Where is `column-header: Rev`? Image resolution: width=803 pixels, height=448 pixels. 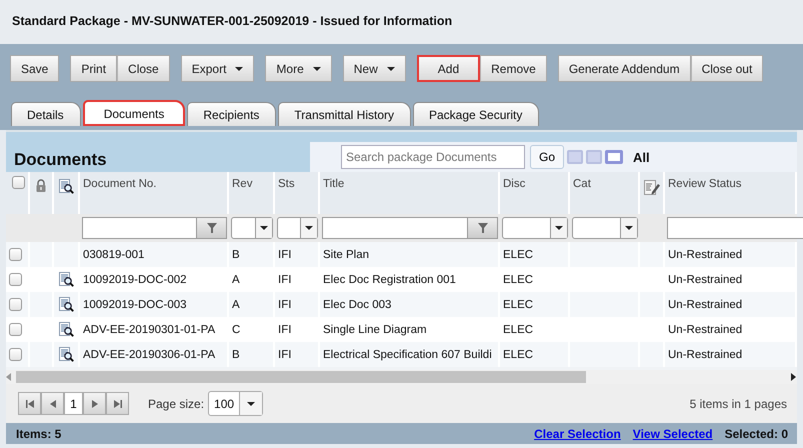 column-header: Rev is located at coordinates (242, 184).